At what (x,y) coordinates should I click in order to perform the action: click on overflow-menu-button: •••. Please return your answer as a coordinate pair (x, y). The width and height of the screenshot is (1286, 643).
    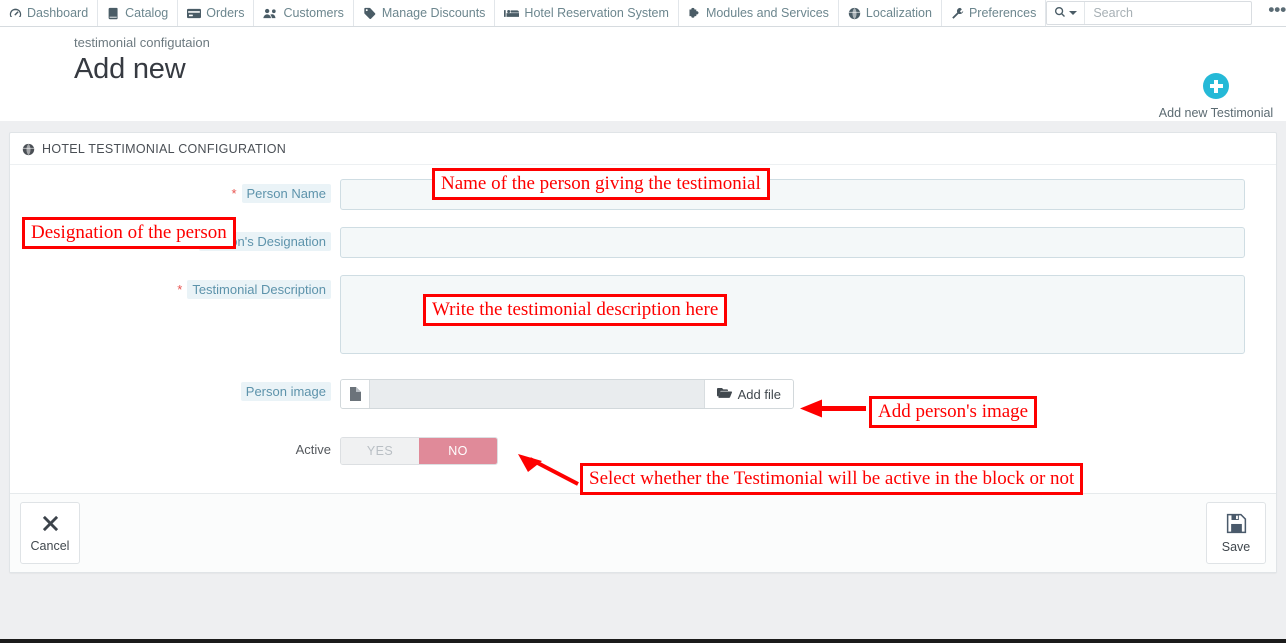
    Looking at the image, I should click on (1276, 11).